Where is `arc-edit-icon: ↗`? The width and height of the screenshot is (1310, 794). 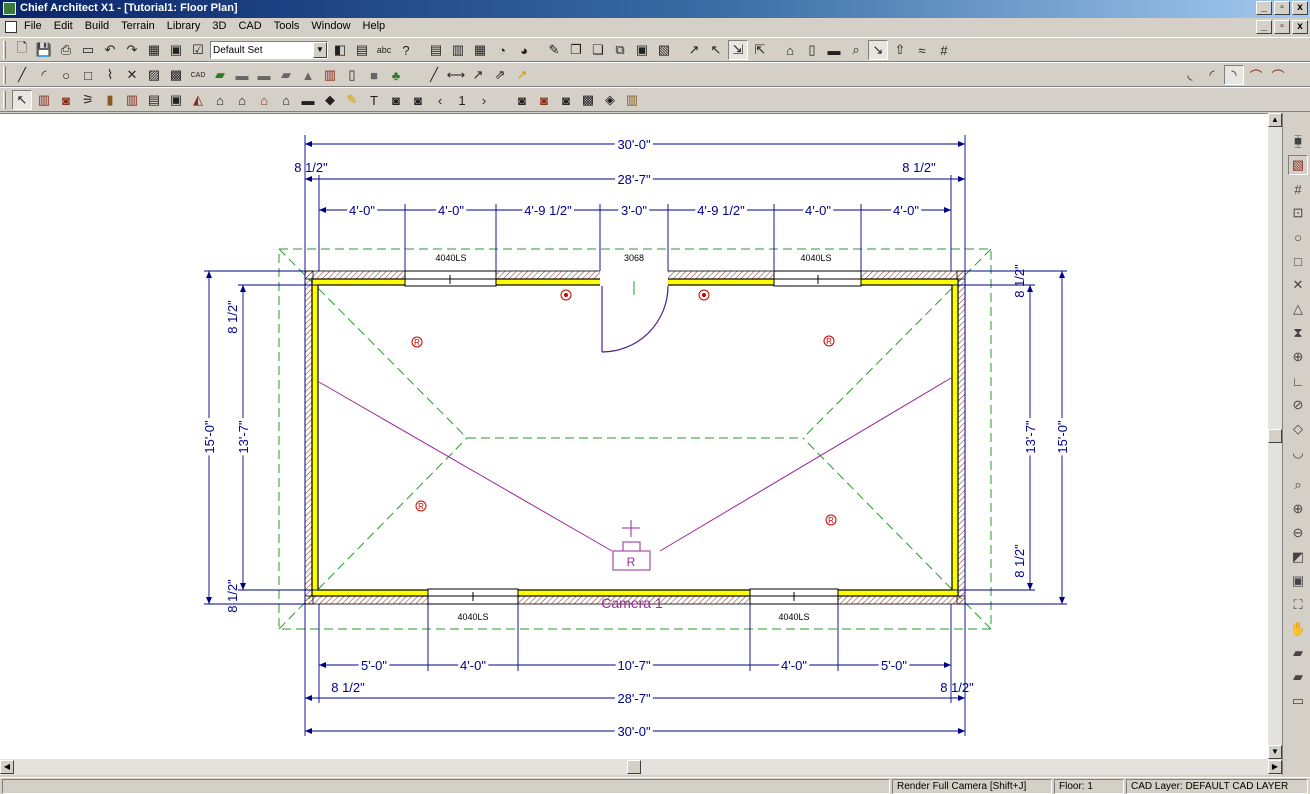
arc-edit-icon: ↗ is located at coordinates (694, 50).